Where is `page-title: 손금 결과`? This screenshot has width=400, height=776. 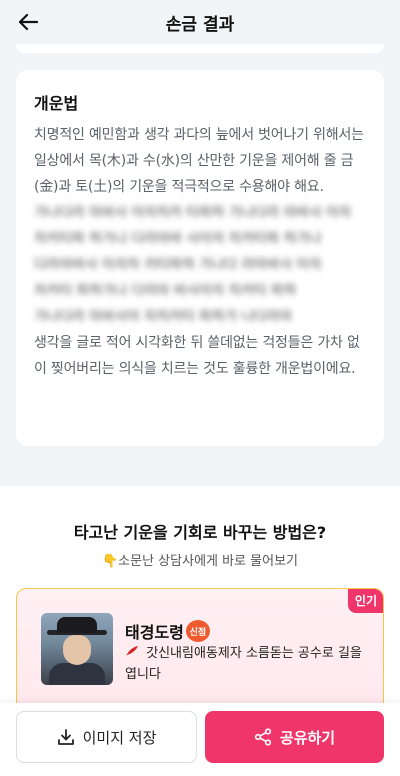 page-title: 손금 결과 is located at coordinates (200, 24).